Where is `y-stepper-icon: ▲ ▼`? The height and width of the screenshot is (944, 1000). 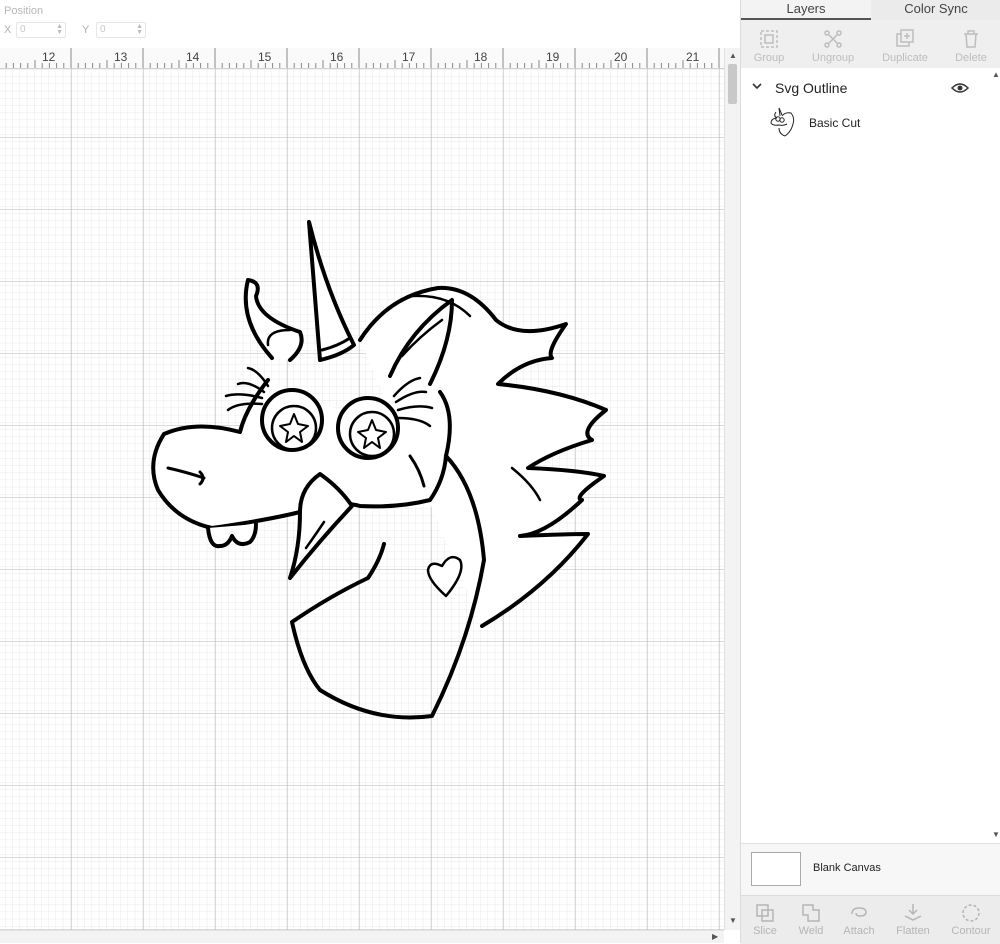 y-stepper-icon: ▲ ▼ is located at coordinates (139, 29).